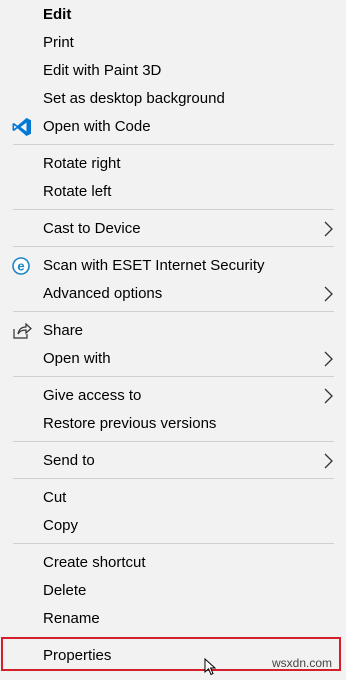 The height and width of the screenshot is (680, 346). What do you see at coordinates (173, 331) in the screenshot?
I see `menu-item-share: Share` at bounding box center [173, 331].